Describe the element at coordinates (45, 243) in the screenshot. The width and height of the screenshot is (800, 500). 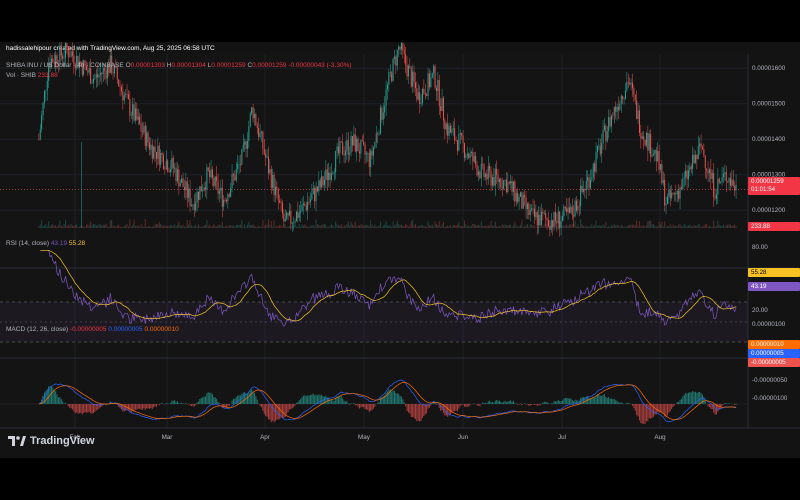
I see `rsi-legend: RSI (14, close) 43.19 55.28` at that location.